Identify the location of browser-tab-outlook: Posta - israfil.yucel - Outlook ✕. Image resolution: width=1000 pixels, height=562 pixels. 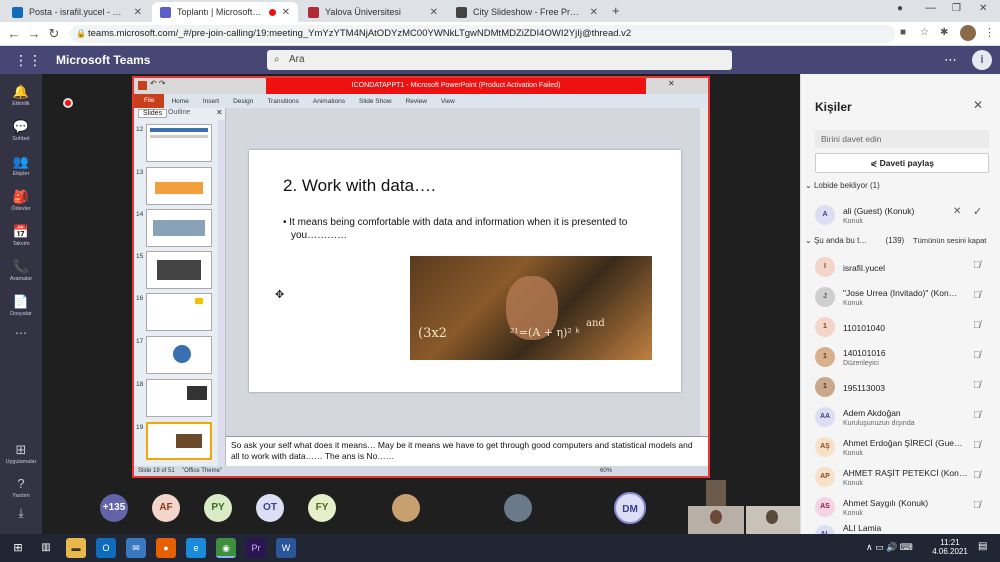
(77, 12).